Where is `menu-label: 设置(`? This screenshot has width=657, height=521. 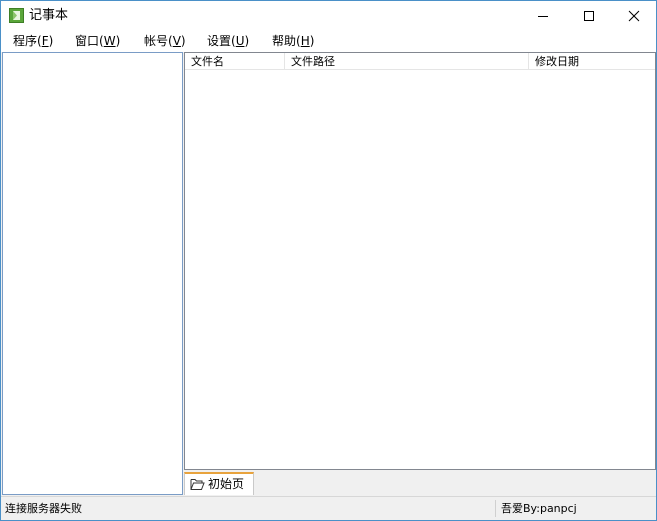
menu-label: 设置( is located at coordinates (221, 41).